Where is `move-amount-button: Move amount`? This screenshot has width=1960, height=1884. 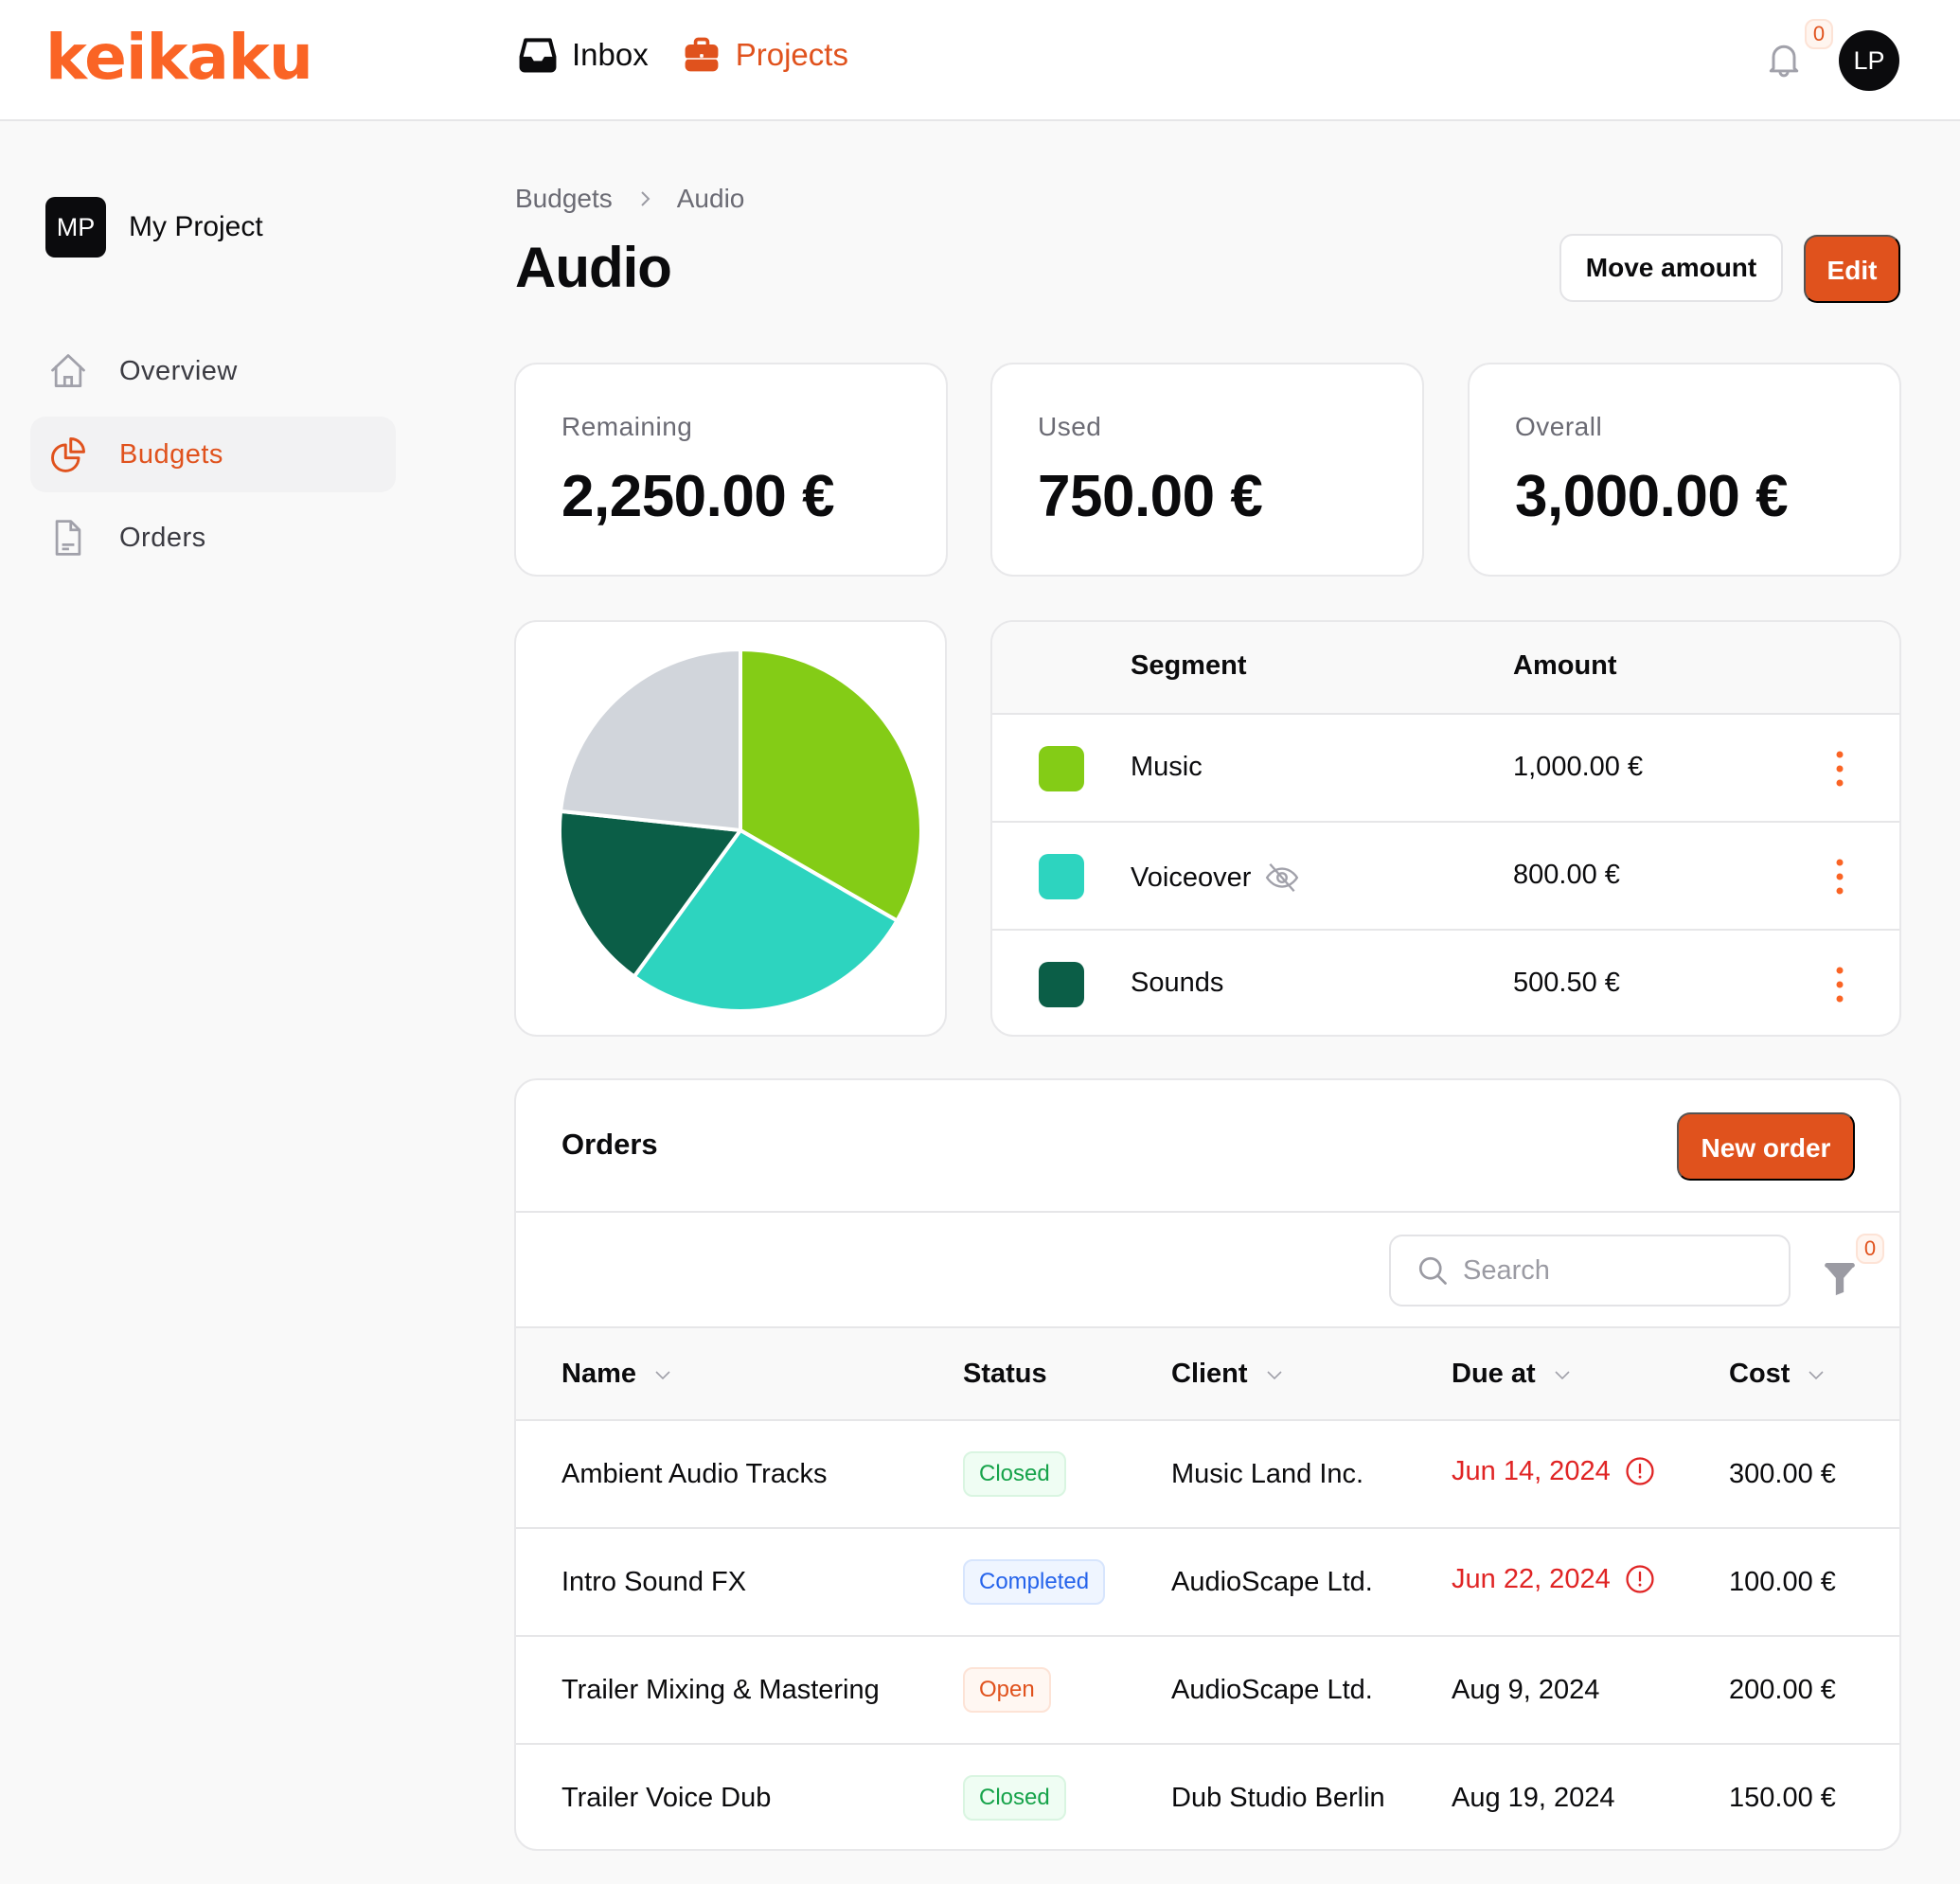 move-amount-button: Move amount is located at coordinates (1671, 268).